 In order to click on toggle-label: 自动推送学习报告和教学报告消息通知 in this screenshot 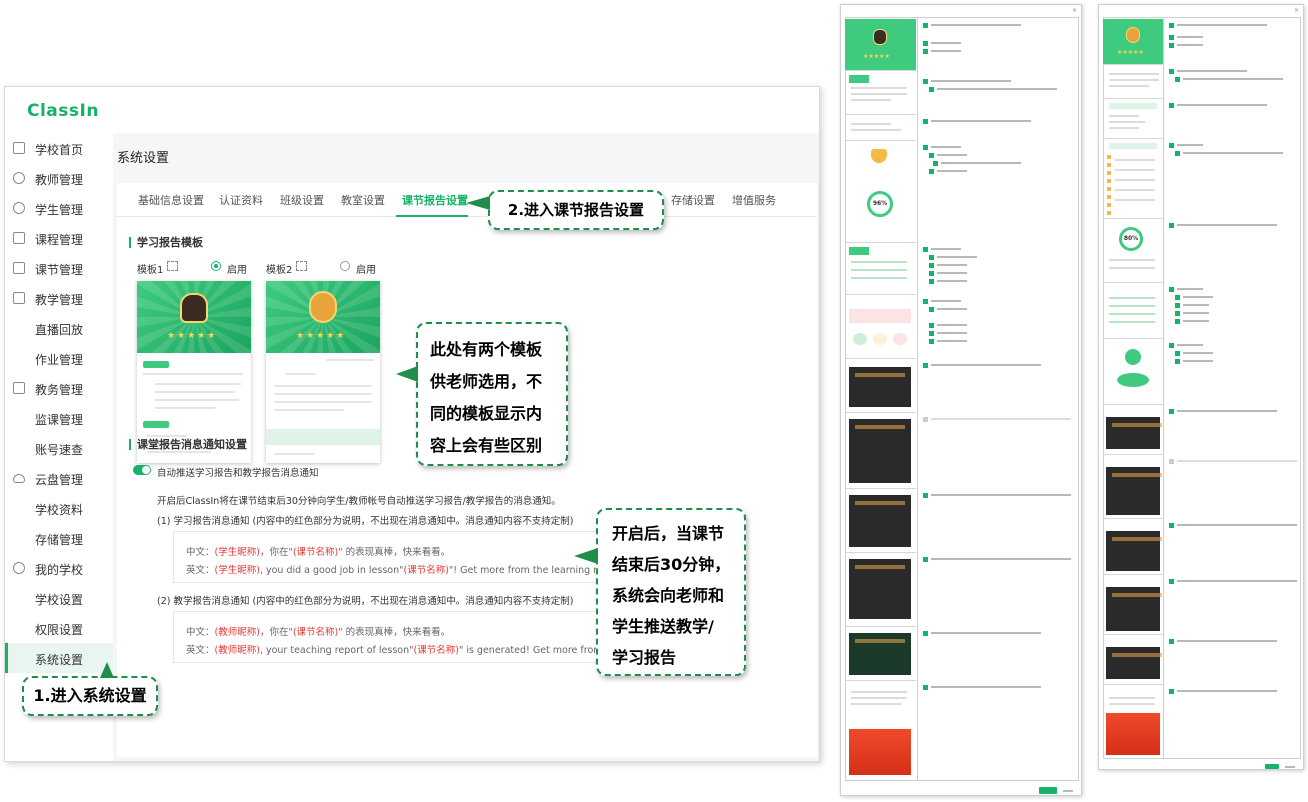, I will do `click(238, 473)`.